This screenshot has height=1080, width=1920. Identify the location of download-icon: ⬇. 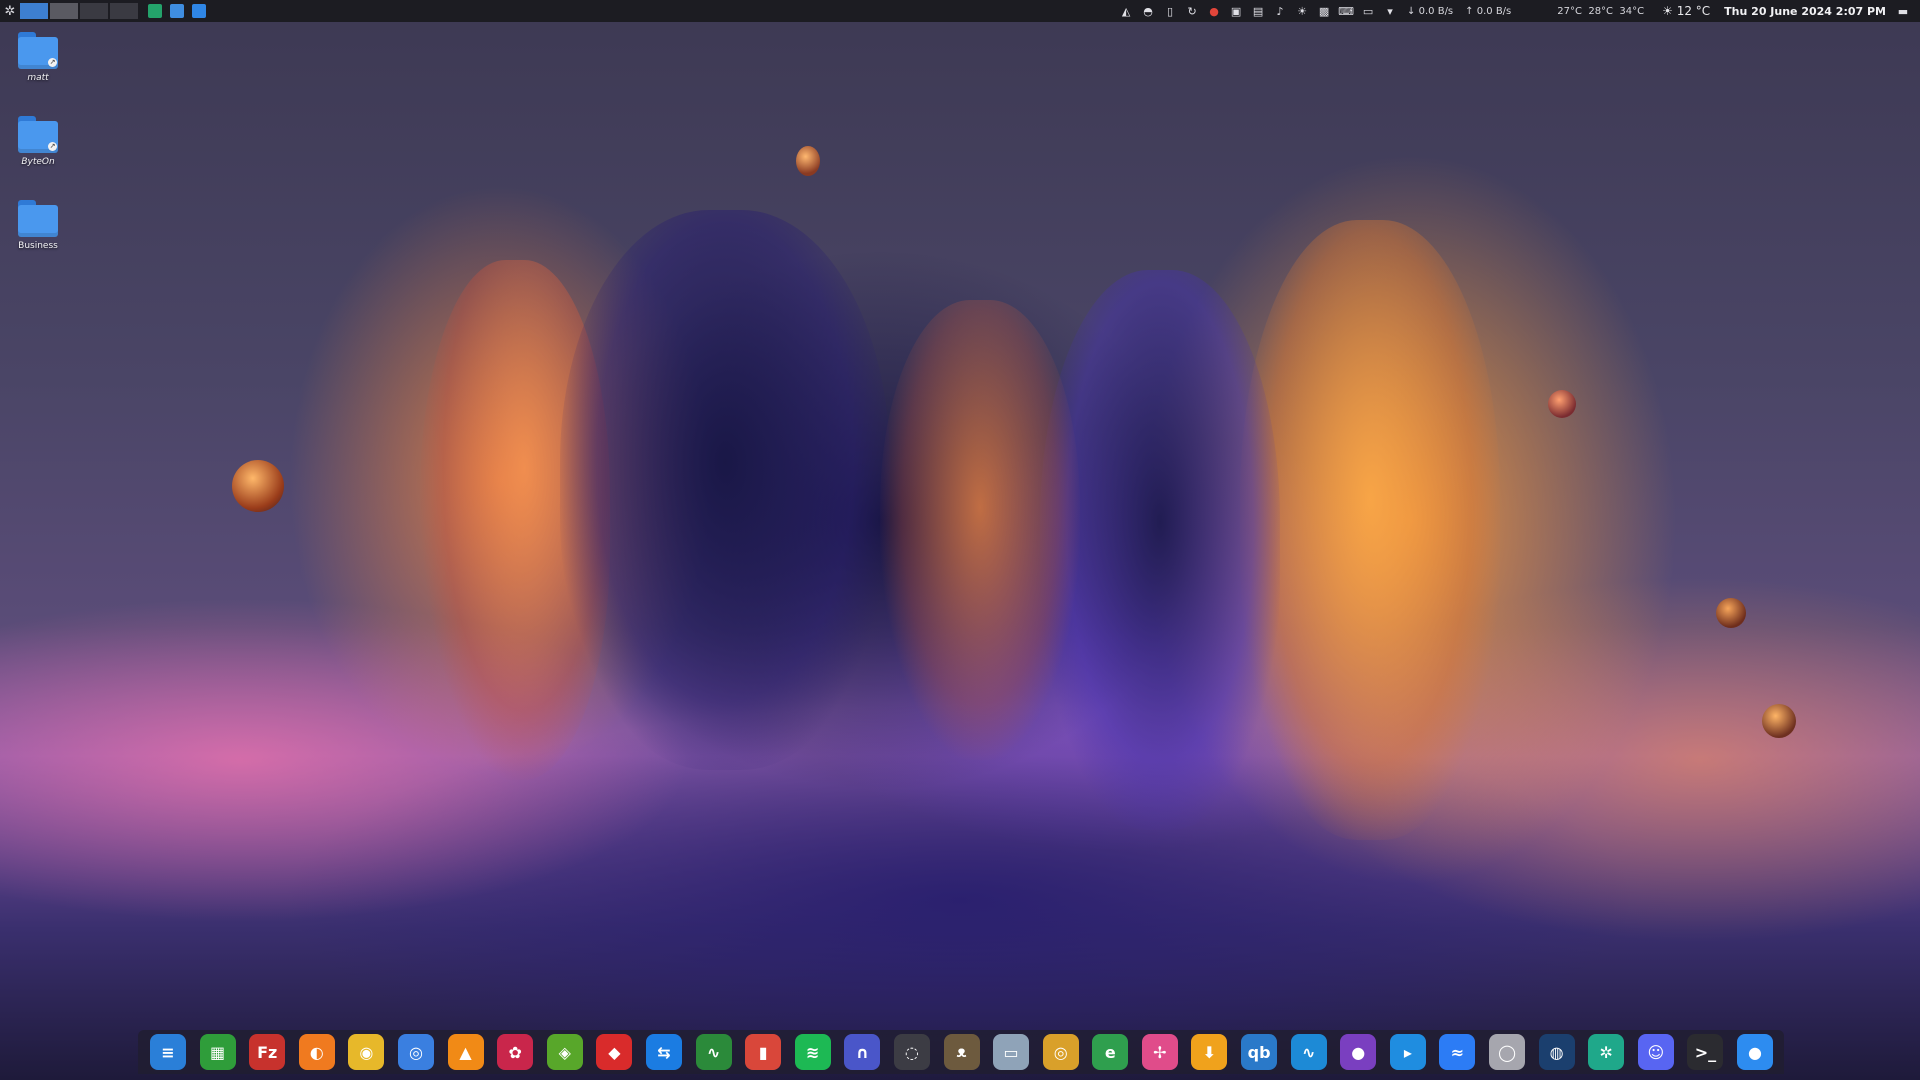
(1209, 1052).